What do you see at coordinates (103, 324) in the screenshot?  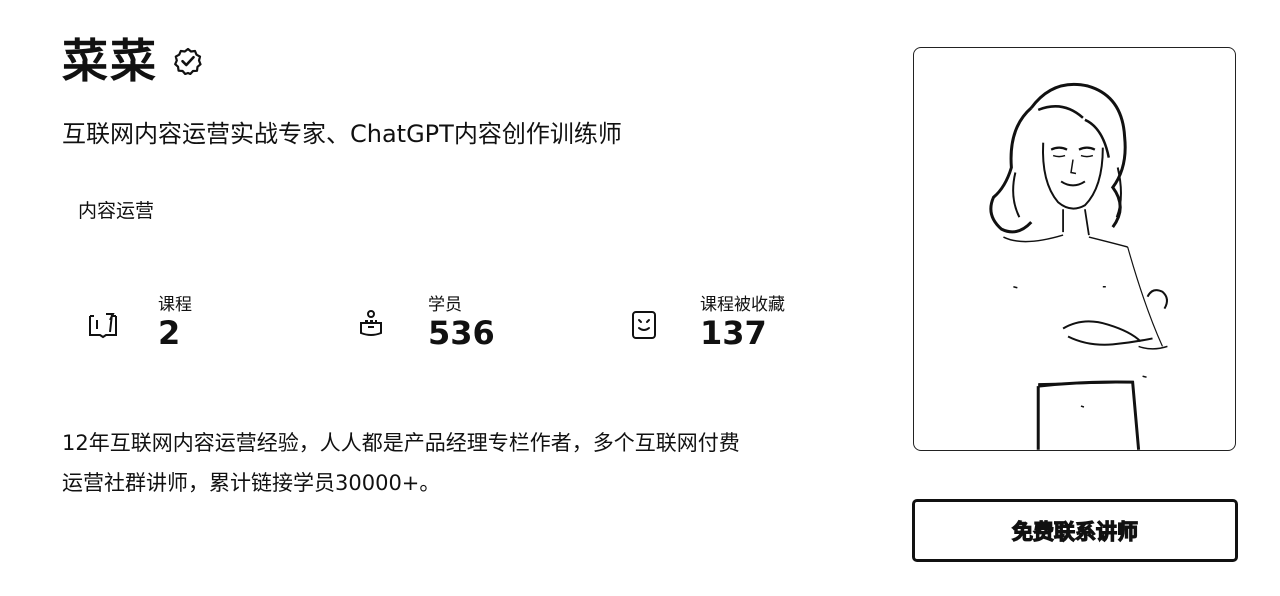 I see `book-icon` at bounding box center [103, 324].